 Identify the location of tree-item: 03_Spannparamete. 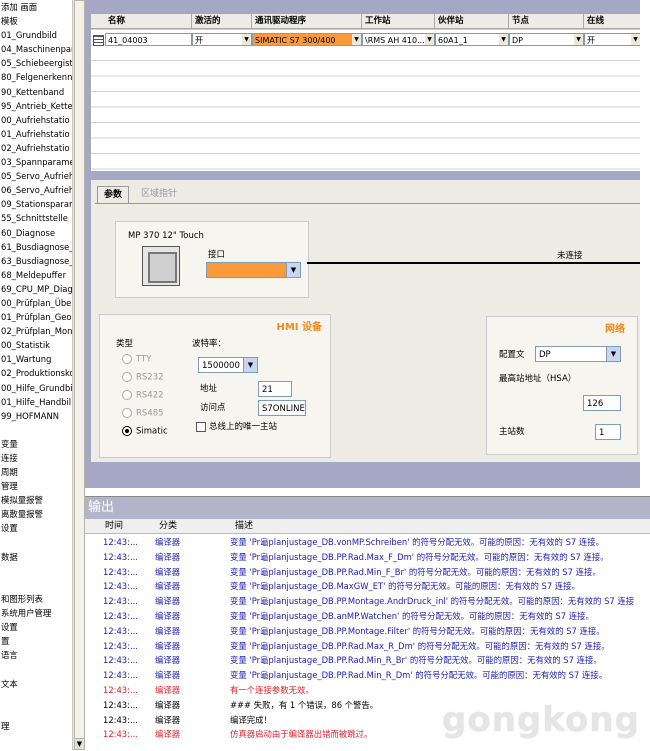
(36, 162).